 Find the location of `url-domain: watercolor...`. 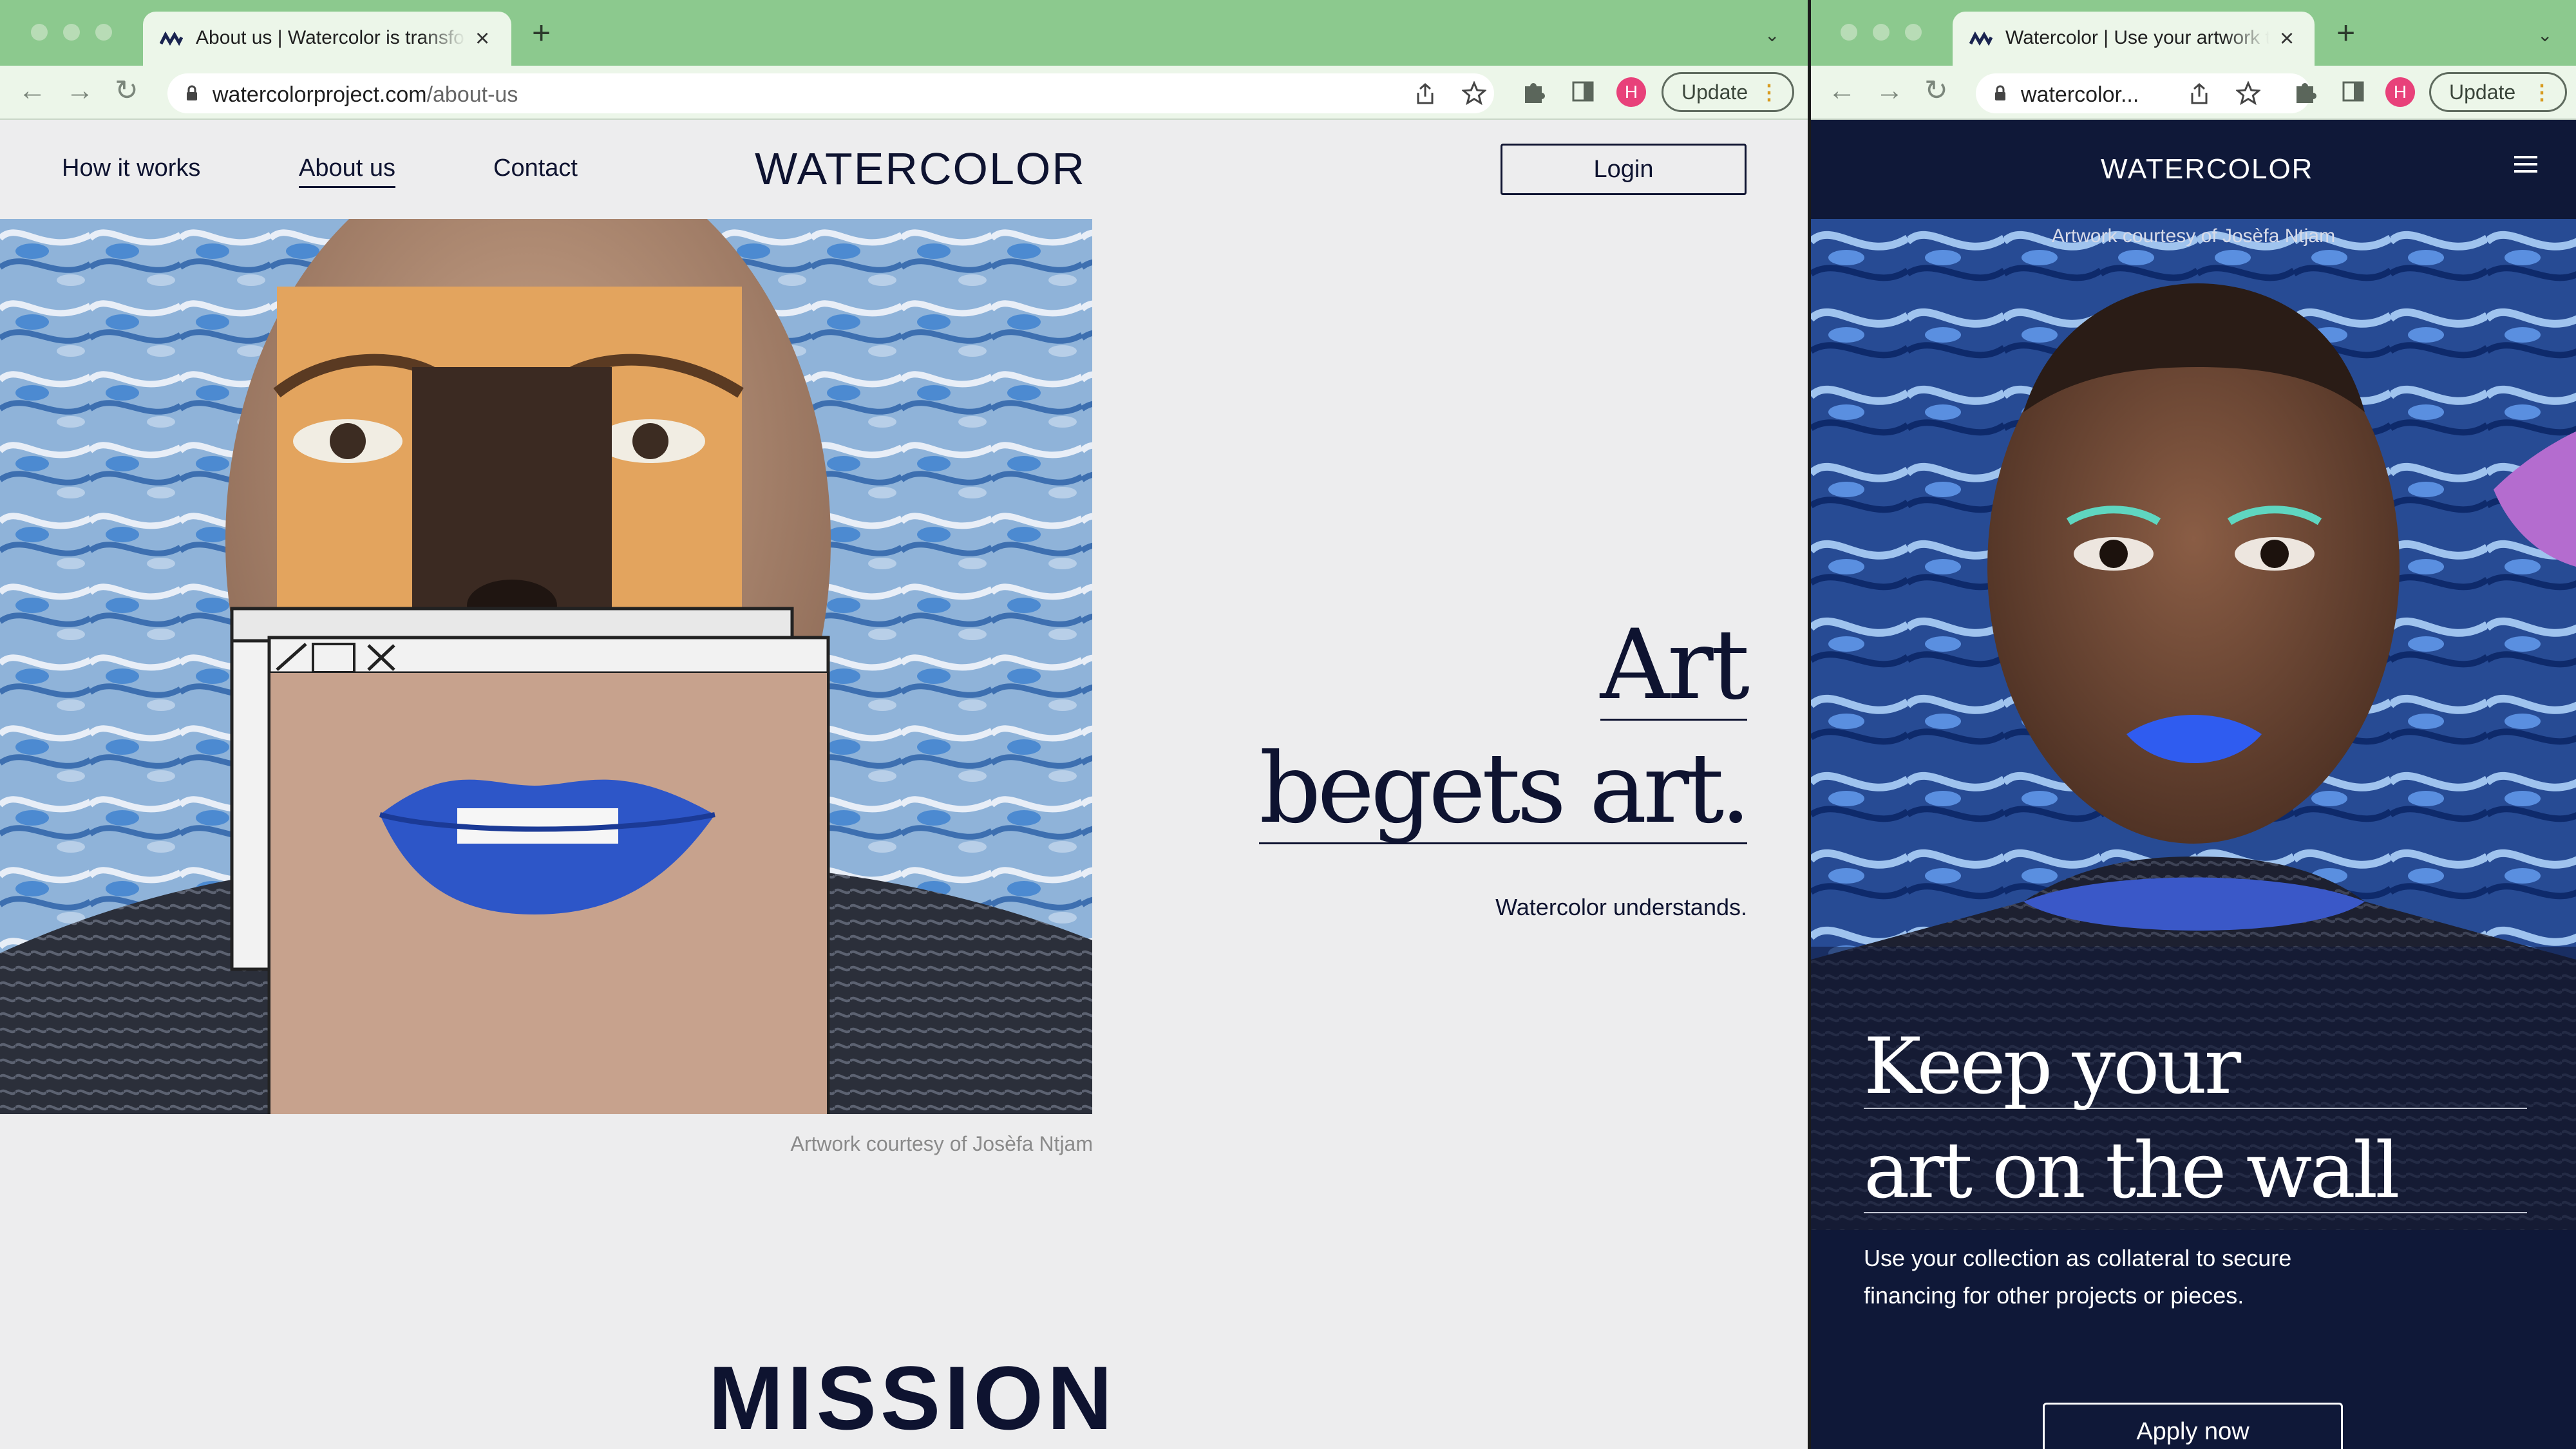

url-domain: watercolor... is located at coordinates (2080, 95).